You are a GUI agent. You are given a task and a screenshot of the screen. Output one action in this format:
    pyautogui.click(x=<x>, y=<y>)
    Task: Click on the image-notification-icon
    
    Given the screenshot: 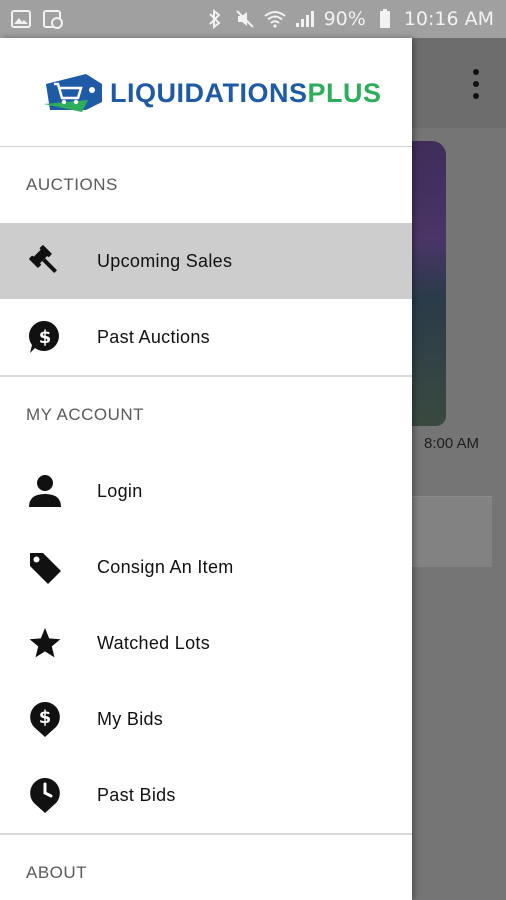 What is the action you would take?
    pyautogui.click(x=21, y=19)
    